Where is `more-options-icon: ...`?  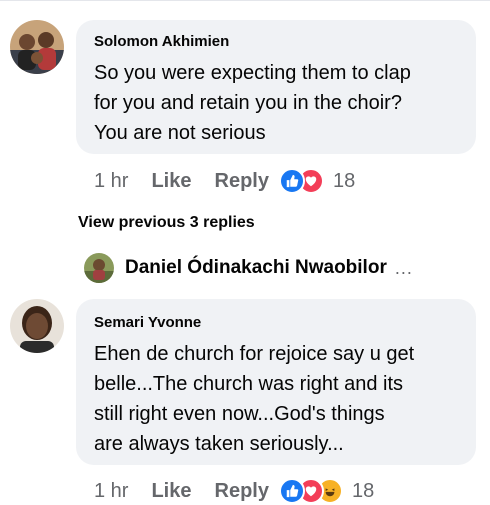 more-options-icon: ... is located at coordinates (404, 268).